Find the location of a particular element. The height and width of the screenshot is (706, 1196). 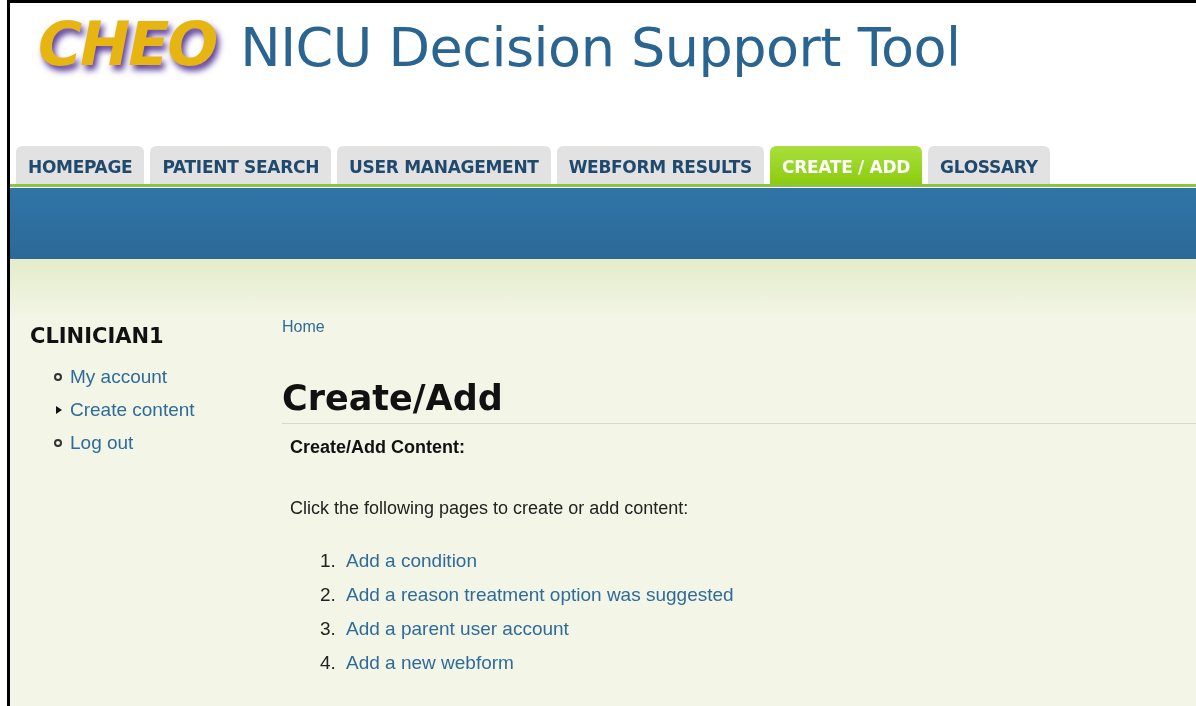

list-number: 2. is located at coordinates (328, 594).